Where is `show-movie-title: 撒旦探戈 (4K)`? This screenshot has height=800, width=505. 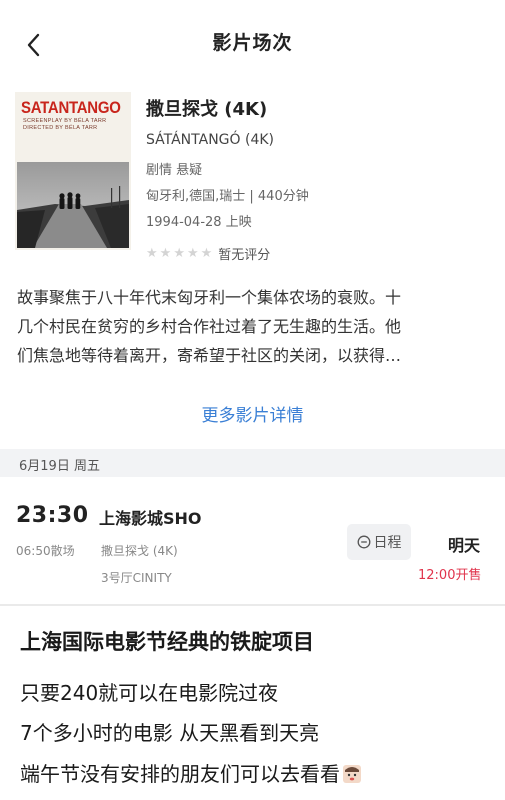
show-movie-title: 撒旦探戈 (4K) is located at coordinates (139, 551).